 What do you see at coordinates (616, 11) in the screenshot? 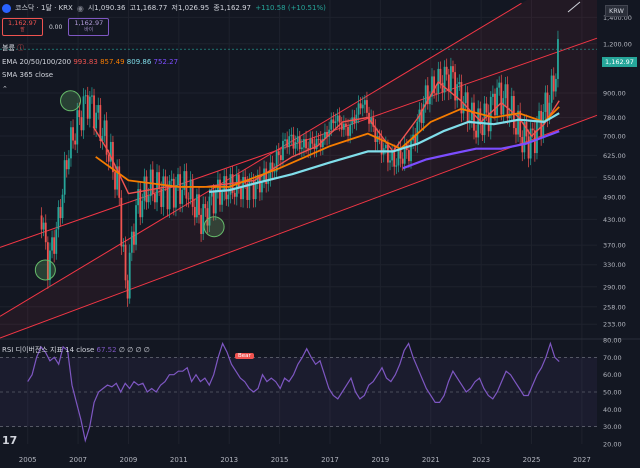
I see `currency-badge: KRW` at bounding box center [616, 11].